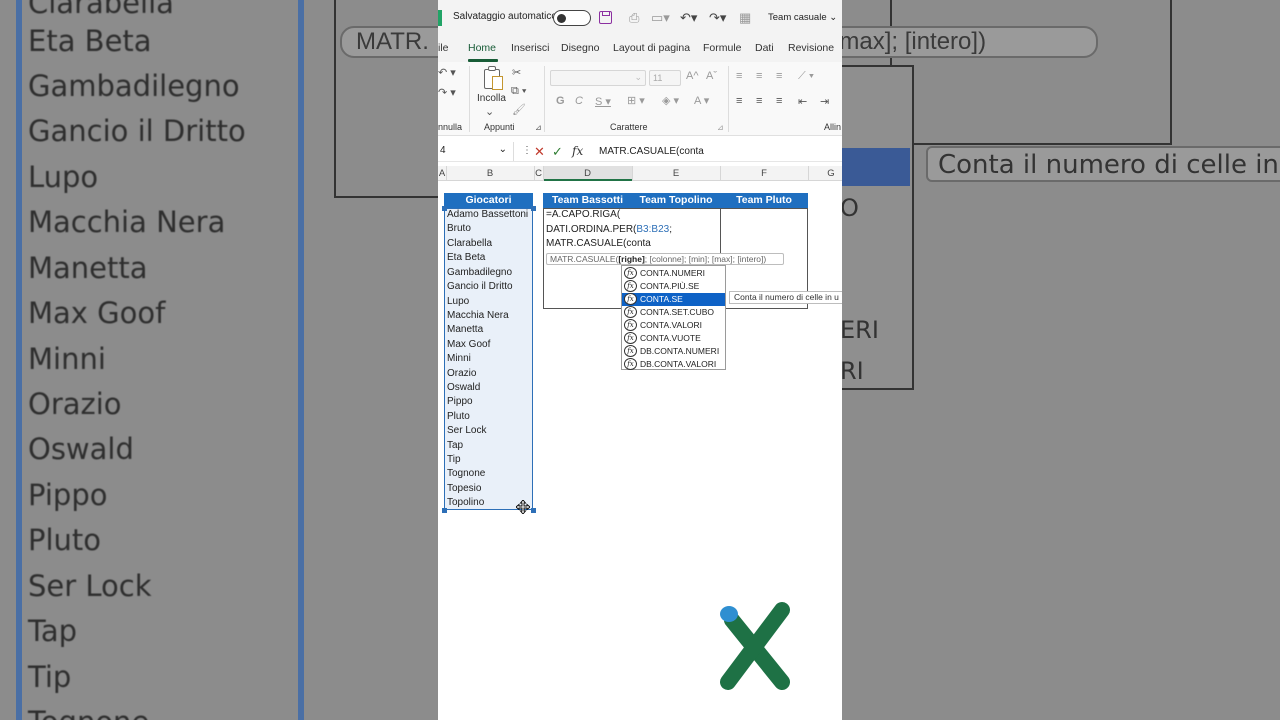  Describe the element at coordinates (811, 48) in the screenshot. I see `tab-review: Revisione` at that location.